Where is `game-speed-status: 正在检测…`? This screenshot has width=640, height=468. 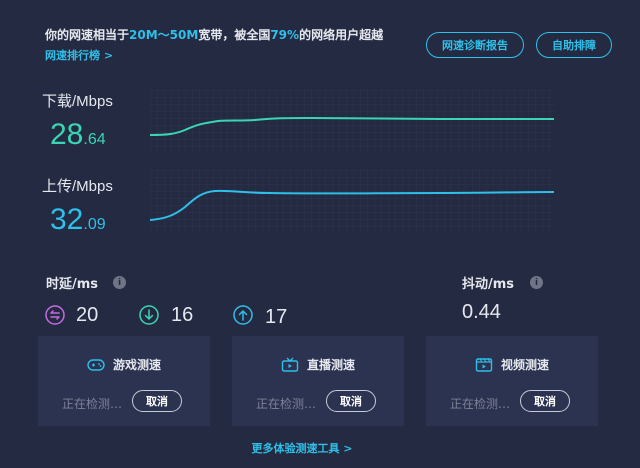 game-speed-status: 正在检测… is located at coordinates (92, 404).